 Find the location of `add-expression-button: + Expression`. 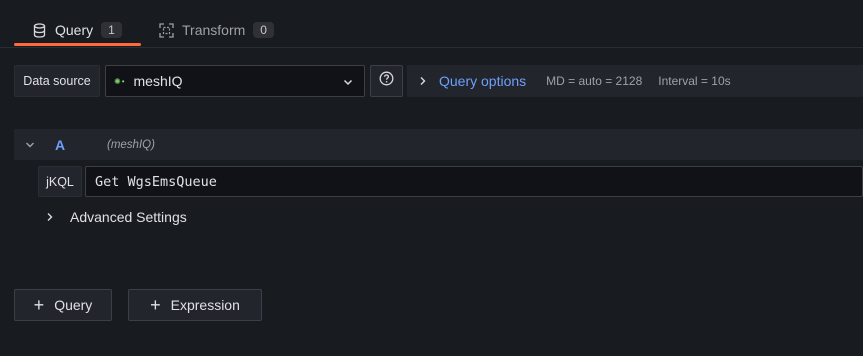

add-expression-button: + Expression is located at coordinates (195, 305).